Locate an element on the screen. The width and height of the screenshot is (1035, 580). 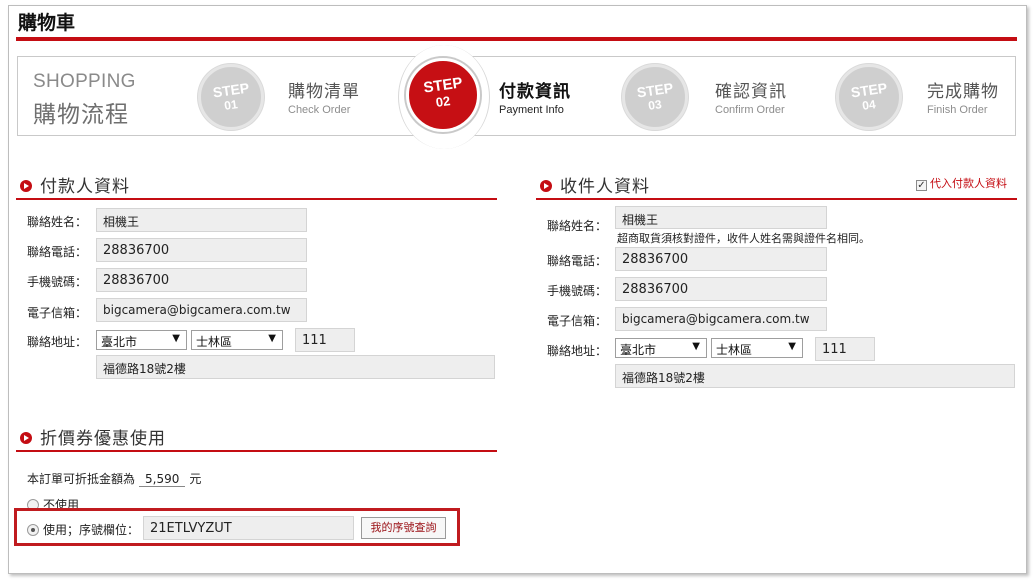
step-04-text: 完成購物 Finish Order is located at coordinates (963, 96).